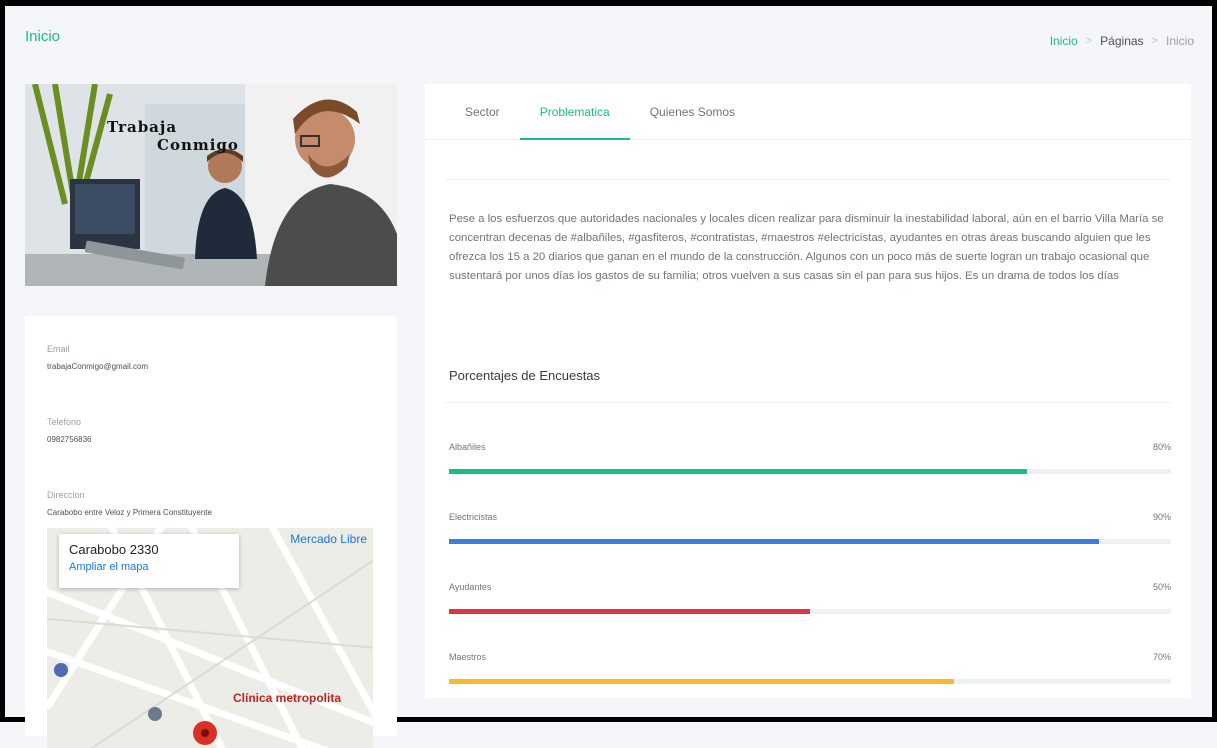 The width and height of the screenshot is (1217, 748). I want to click on office-photo-illustration, so click(211, 185).